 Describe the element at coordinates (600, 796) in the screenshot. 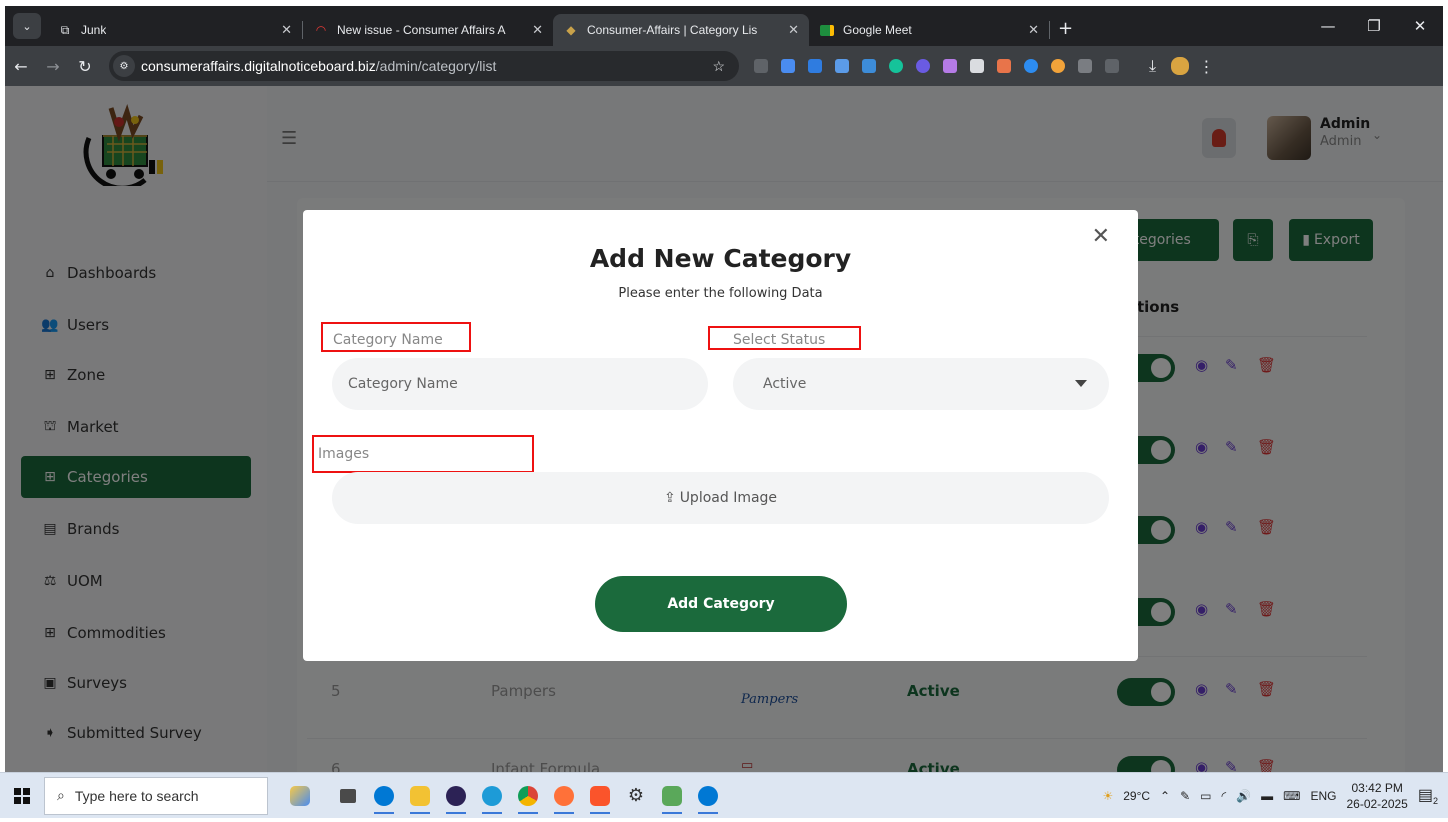

I see `brave-icon` at that location.